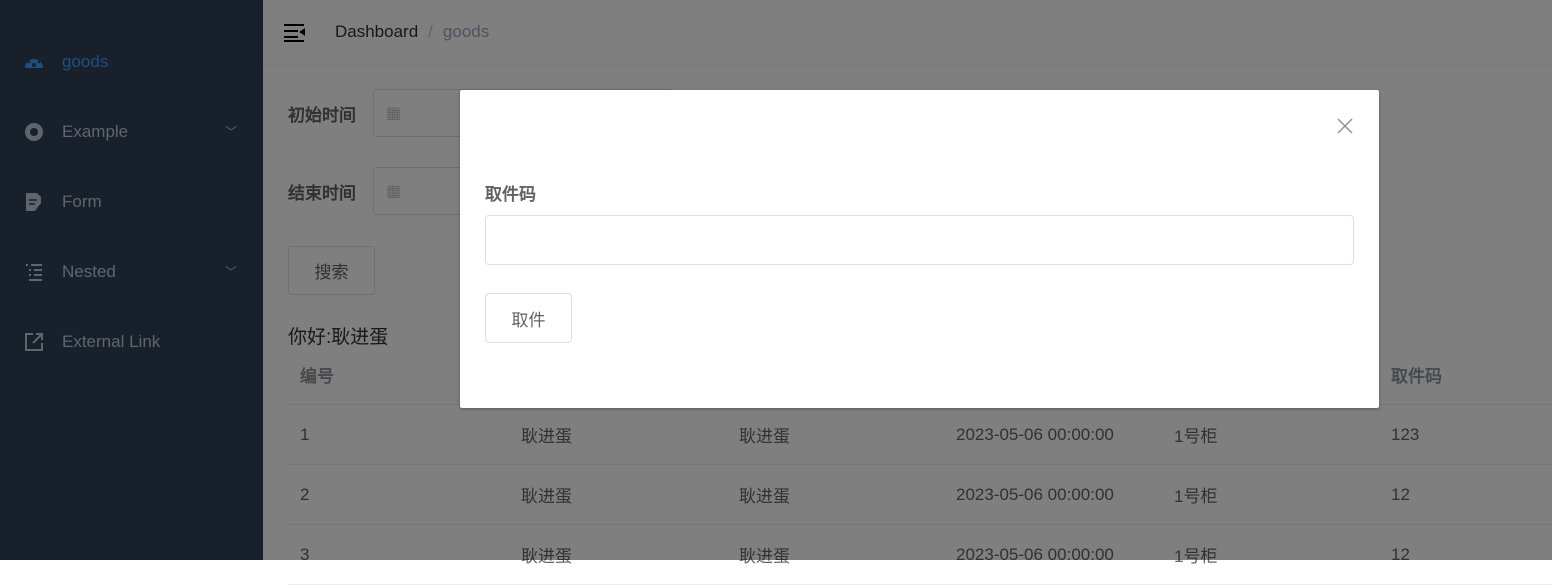 This screenshot has width=1552, height=585. What do you see at coordinates (919, 240) in the screenshot?
I see `pickup-code-input` at bounding box center [919, 240].